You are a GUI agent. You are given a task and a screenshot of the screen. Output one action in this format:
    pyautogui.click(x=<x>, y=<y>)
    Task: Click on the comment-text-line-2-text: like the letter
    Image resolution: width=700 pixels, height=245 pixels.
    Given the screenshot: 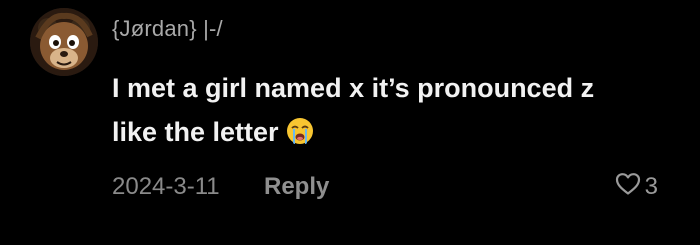 What is the action you would take?
    pyautogui.click(x=195, y=132)
    